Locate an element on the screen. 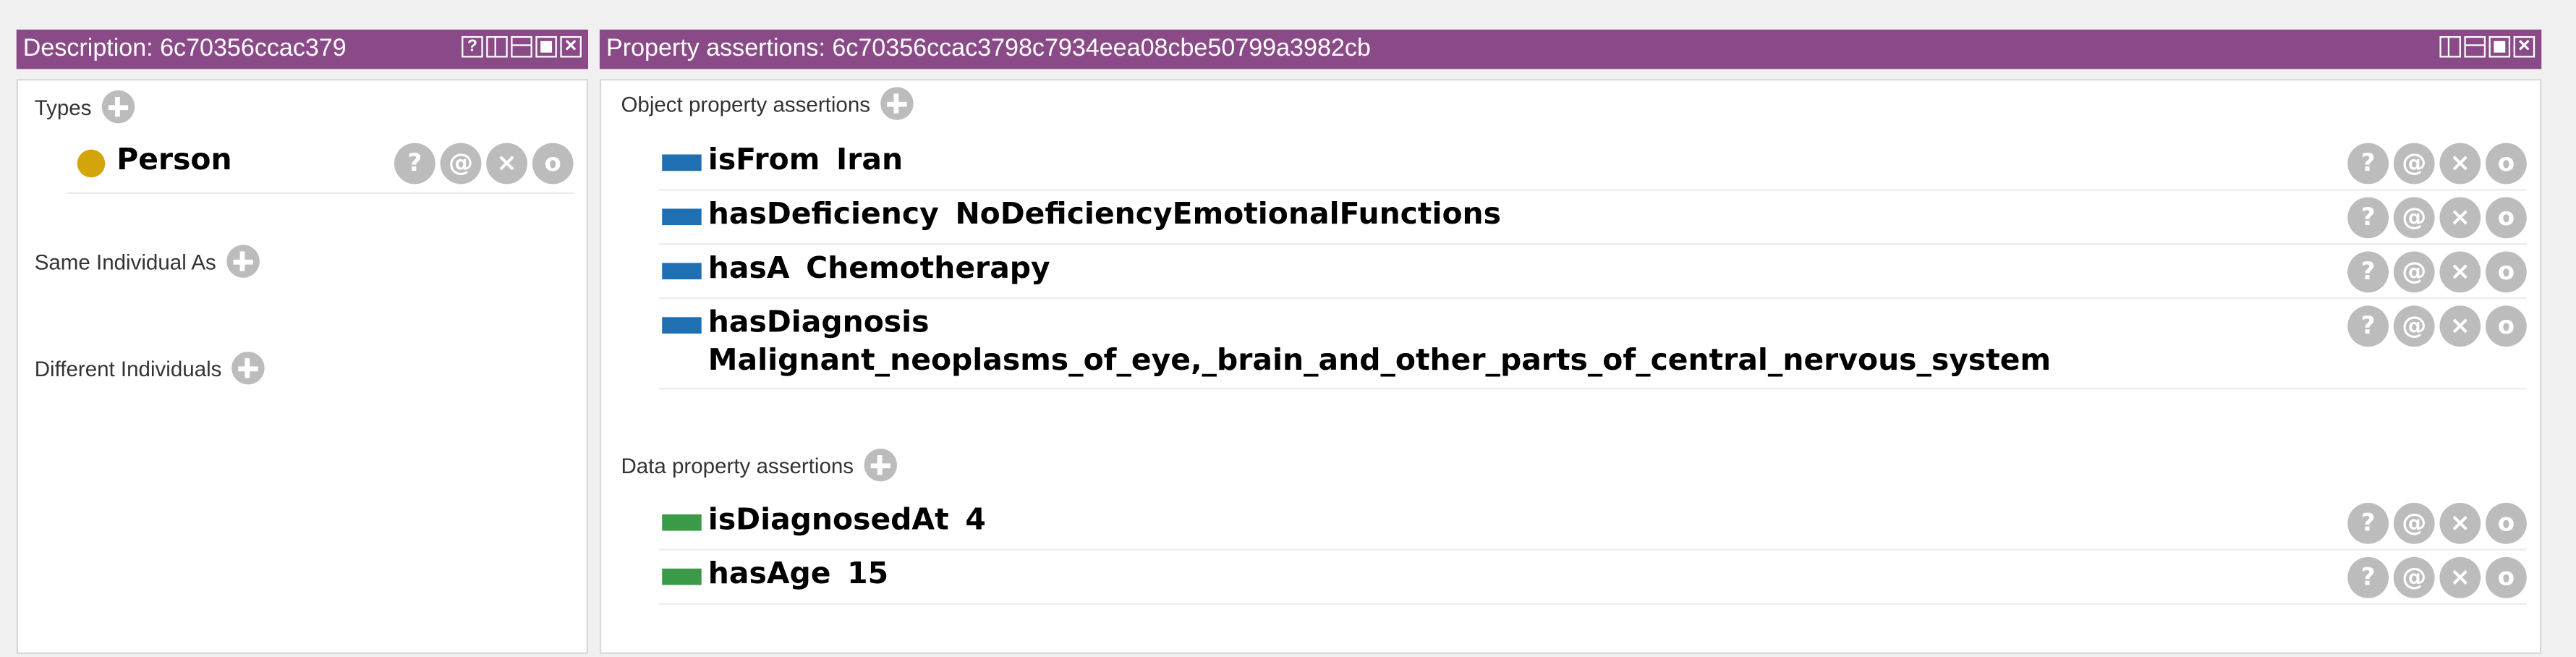  type-actions: ? @ × o is located at coordinates (484, 164).